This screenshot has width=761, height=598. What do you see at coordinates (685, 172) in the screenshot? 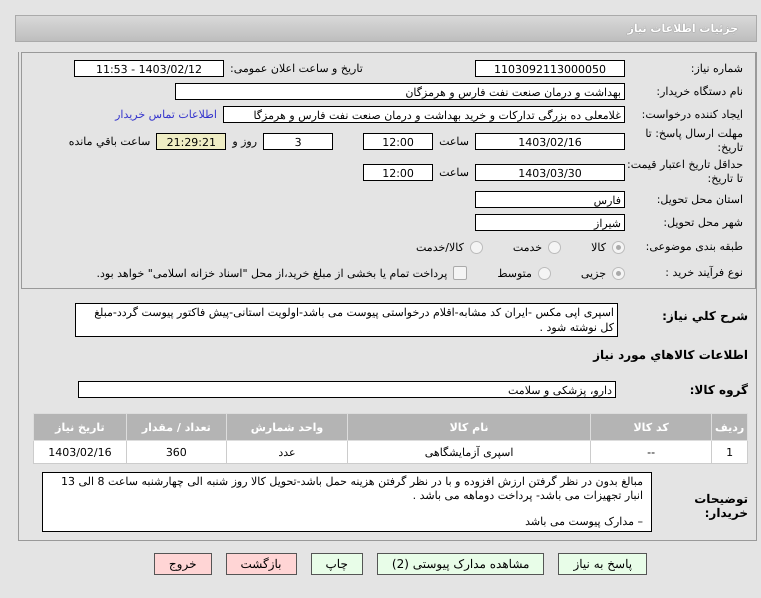
I see `field-label: حداقل تاریخ اعتبار قیمت: تا تاریخ:` at bounding box center [685, 172].